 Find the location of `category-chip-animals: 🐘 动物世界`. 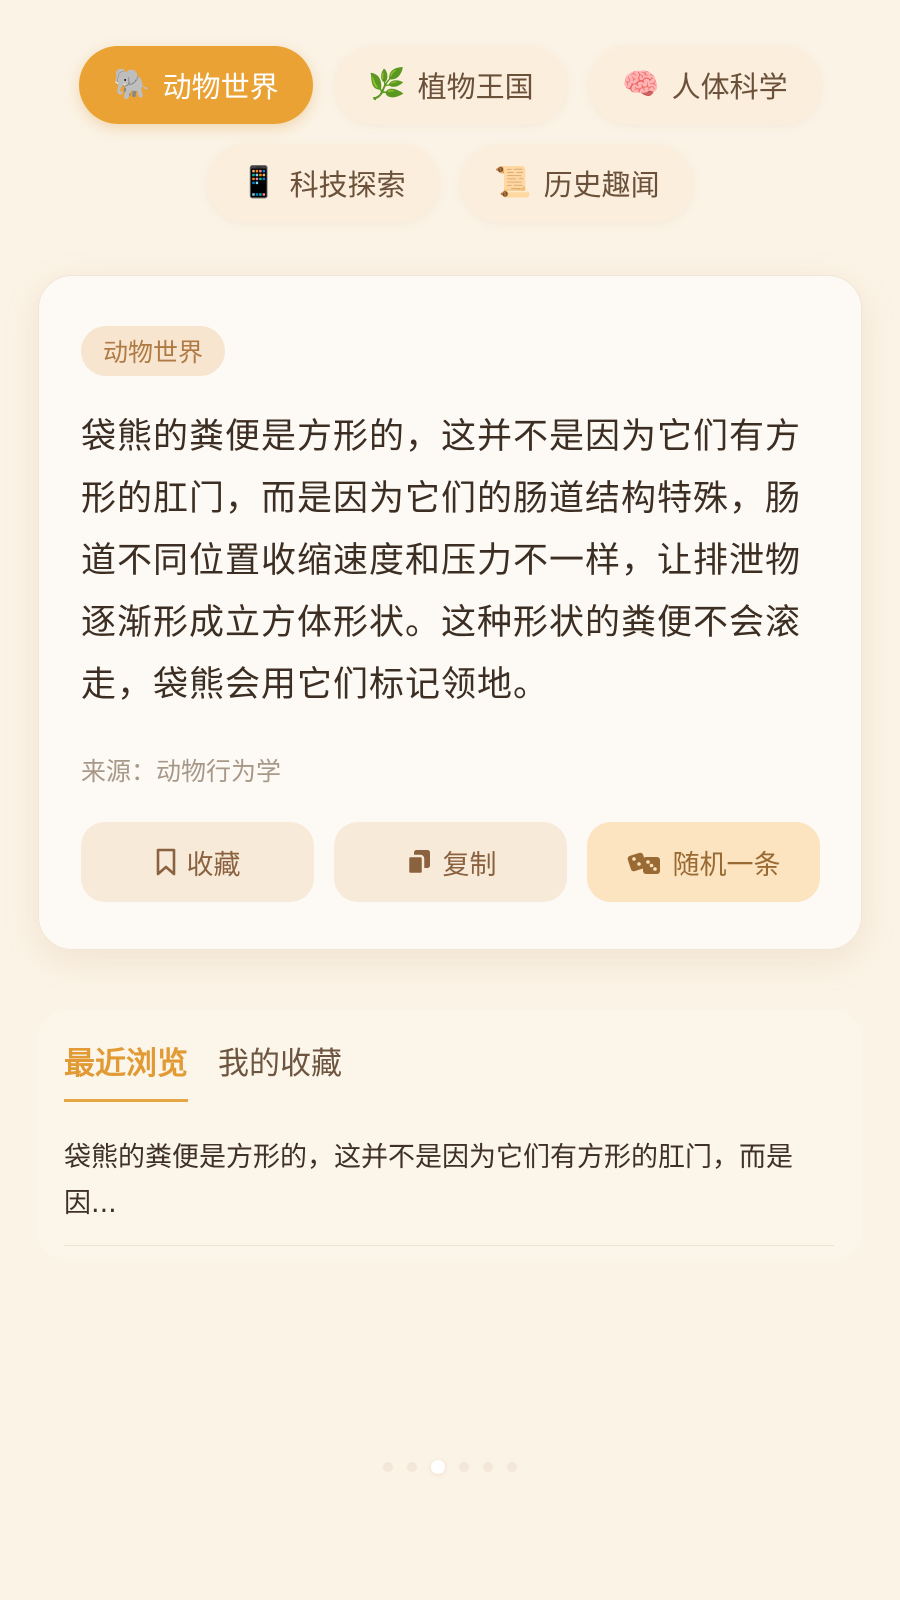

category-chip-animals: 🐘 动物世界 is located at coordinates (196, 85).